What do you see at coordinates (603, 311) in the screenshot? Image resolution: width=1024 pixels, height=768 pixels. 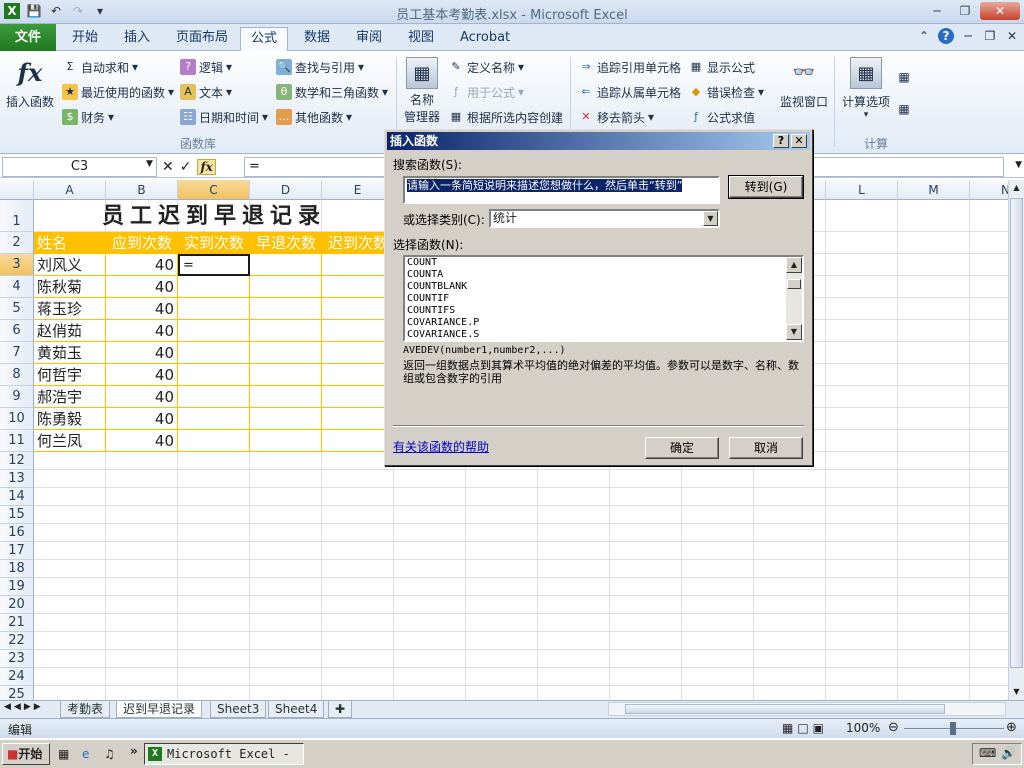 I see `function-list-item: COUNTIFS` at bounding box center [603, 311].